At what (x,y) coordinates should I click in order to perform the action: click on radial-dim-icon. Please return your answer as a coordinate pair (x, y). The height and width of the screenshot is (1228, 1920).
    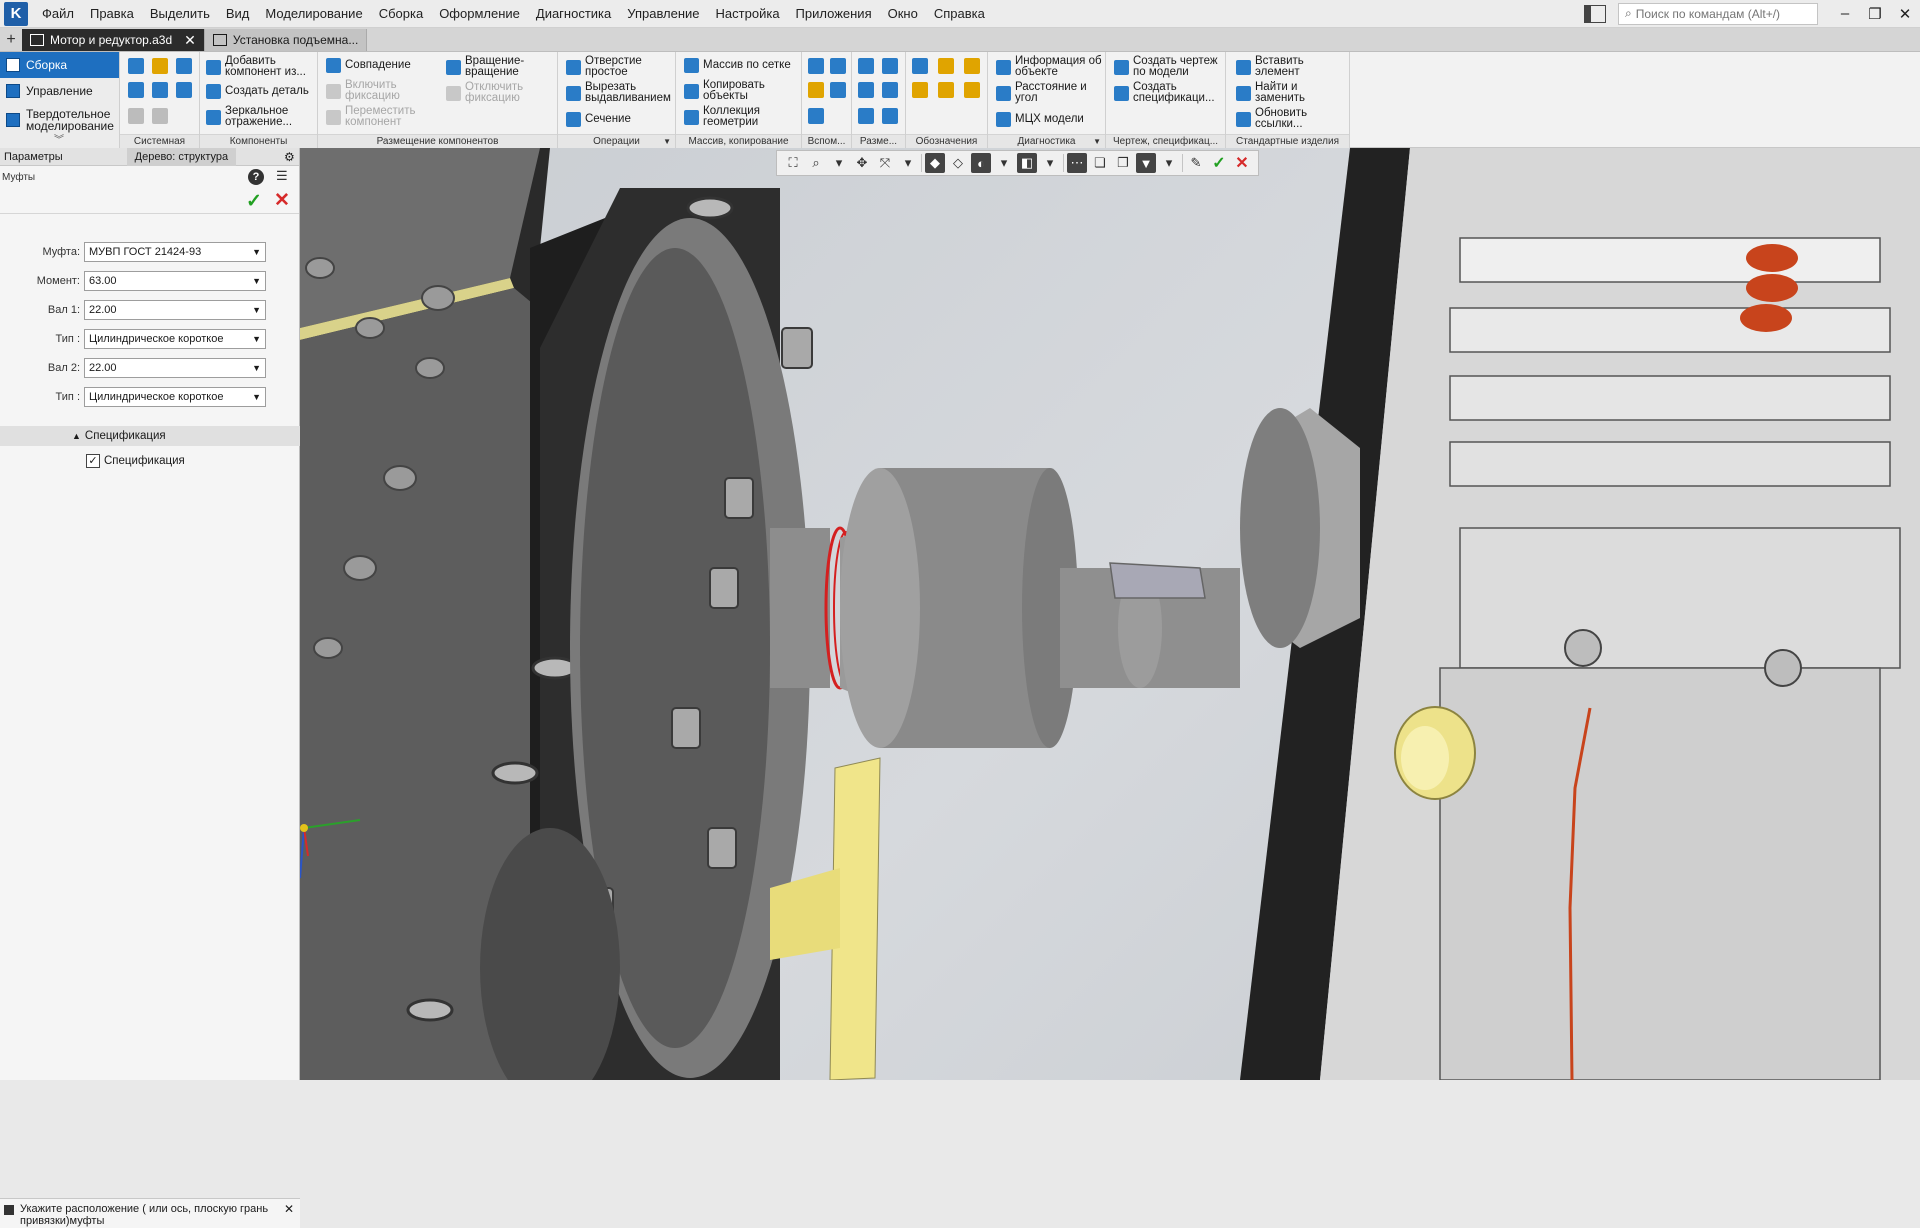
    Looking at the image, I should click on (866, 90).